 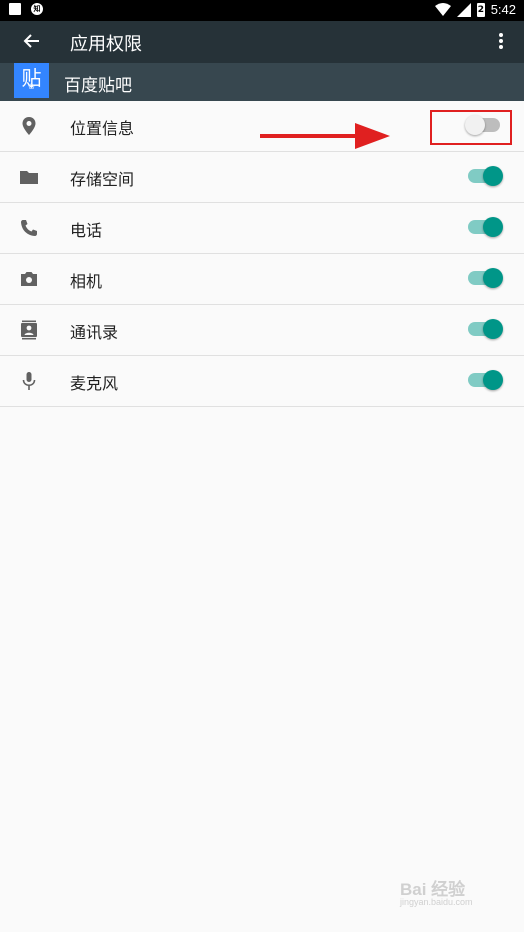 What do you see at coordinates (262, 42) in the screenshot?
I see `toolbar: 应用权限` at bounding box center [262, 42].